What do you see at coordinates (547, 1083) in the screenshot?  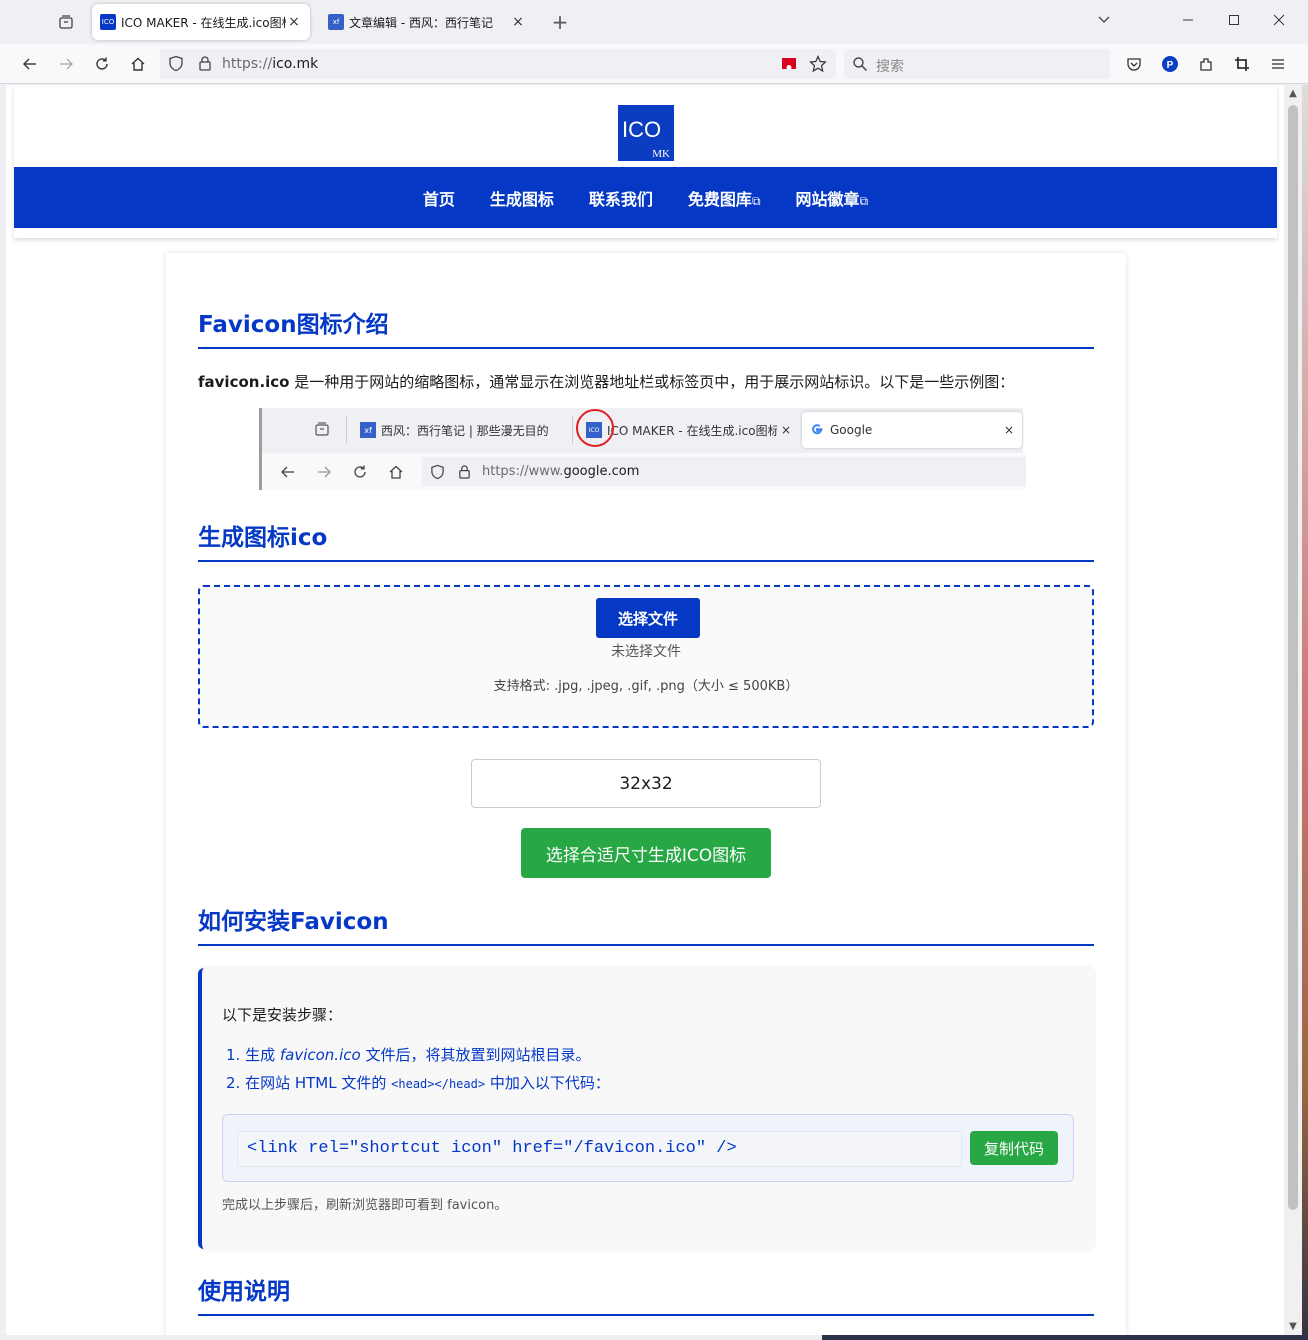 I see `step-text: 中加入以下代码：` at bounding box center [547, 1083].